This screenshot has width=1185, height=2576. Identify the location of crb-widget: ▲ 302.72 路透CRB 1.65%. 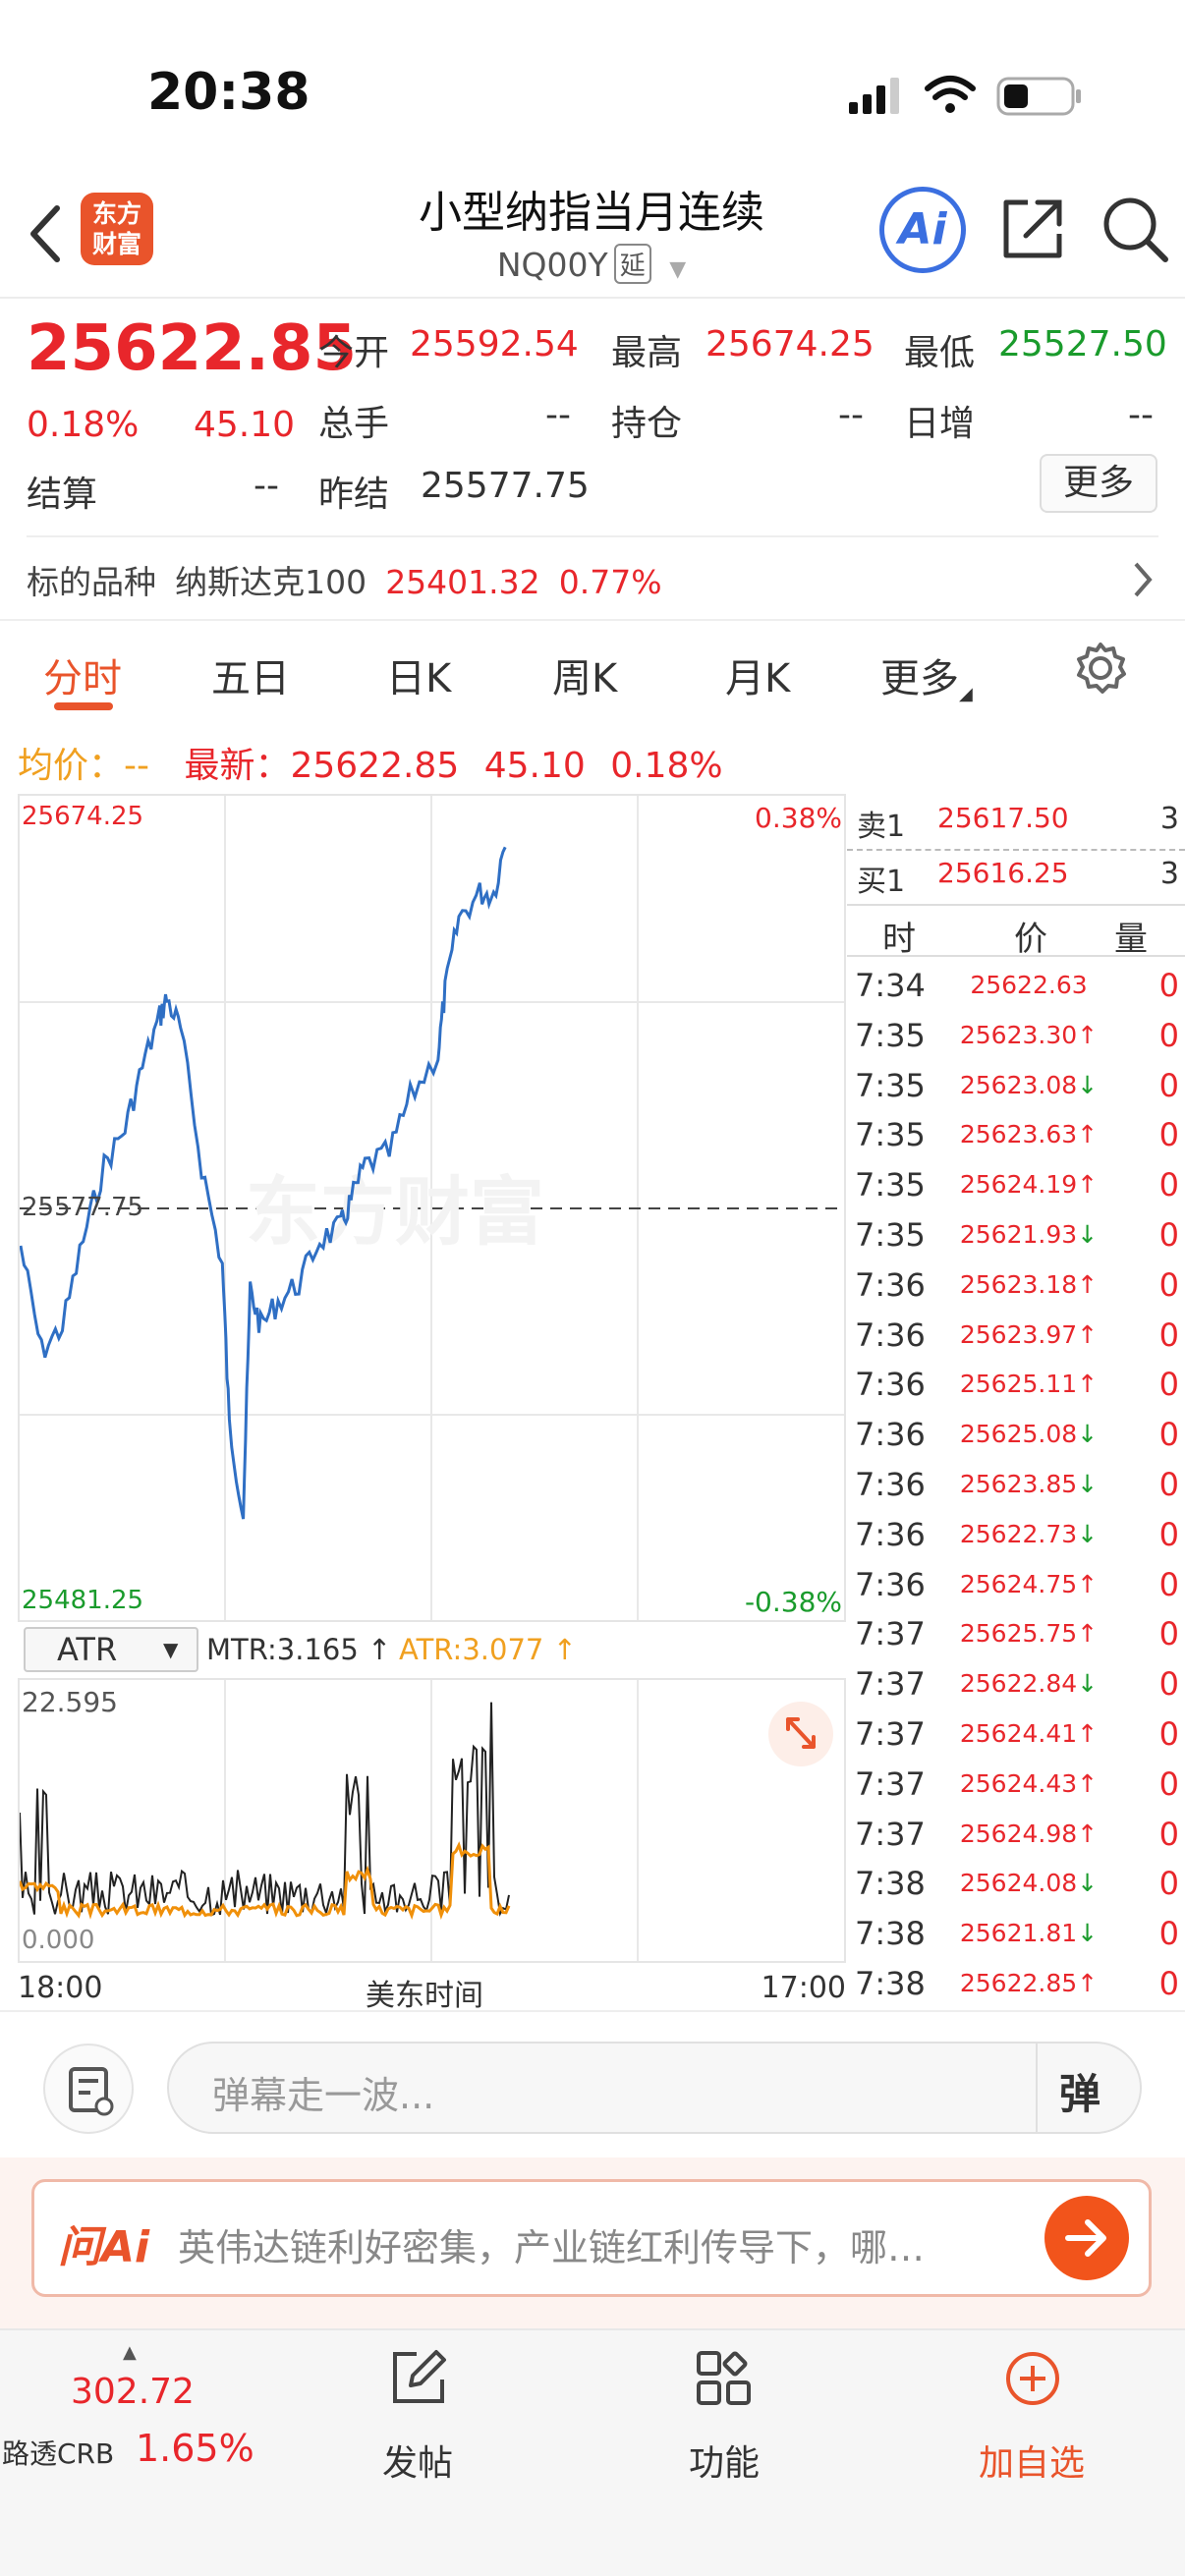
(133, 2416).